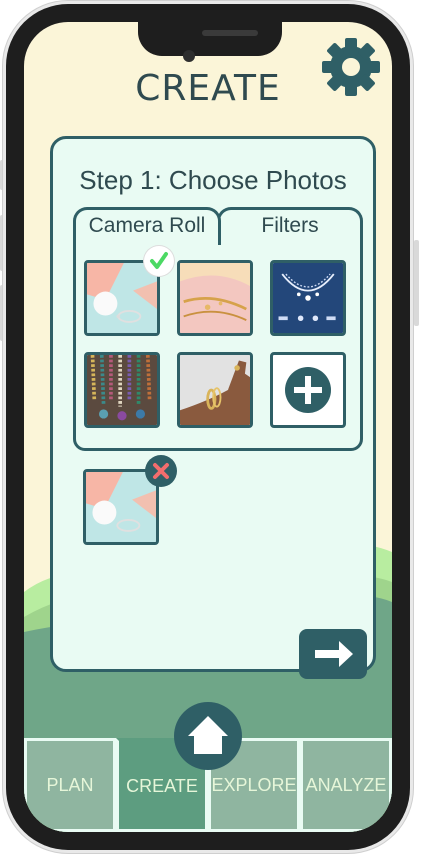  What do you see at coordinates (215, 390) in the screenshot?
I see `photo-thumb-gold-bracelets` at bounding box center [215, 390].